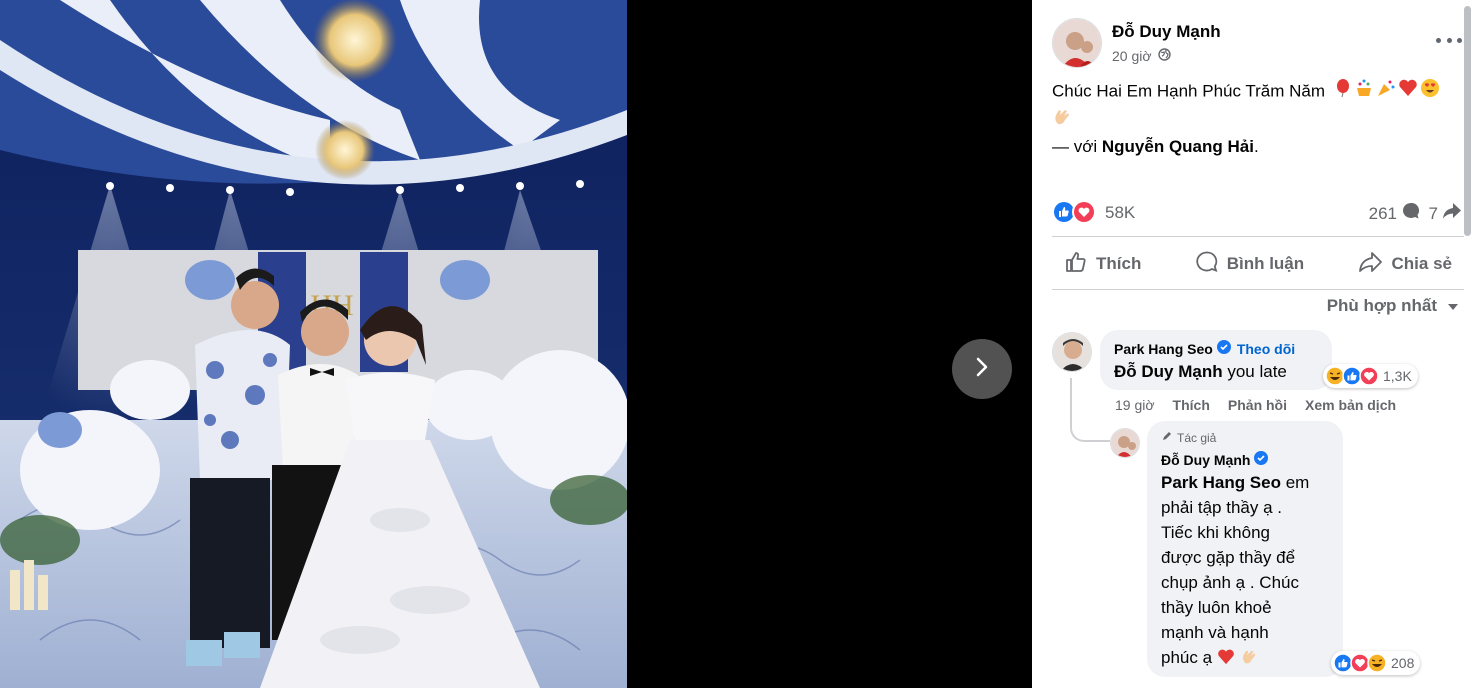  Describe the element at coordinates (1382, 213) in the screenshot. I see `comments-count-text: 261` at that location.